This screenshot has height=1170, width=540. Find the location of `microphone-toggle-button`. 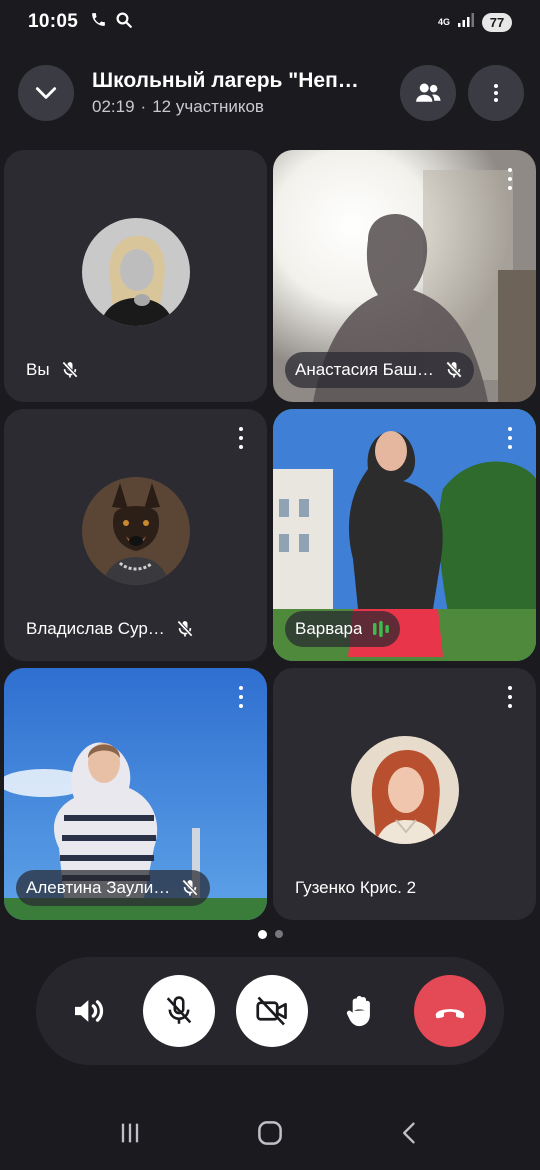

microphone-toggle-button is located at coordinates (179, 1011).